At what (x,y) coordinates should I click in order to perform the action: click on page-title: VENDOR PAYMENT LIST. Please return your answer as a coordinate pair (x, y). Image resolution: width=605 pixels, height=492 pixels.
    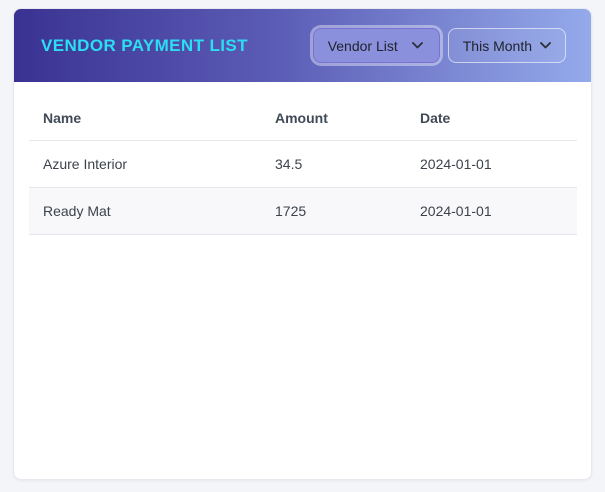
    Looking at the image, I should click on (144, 45).